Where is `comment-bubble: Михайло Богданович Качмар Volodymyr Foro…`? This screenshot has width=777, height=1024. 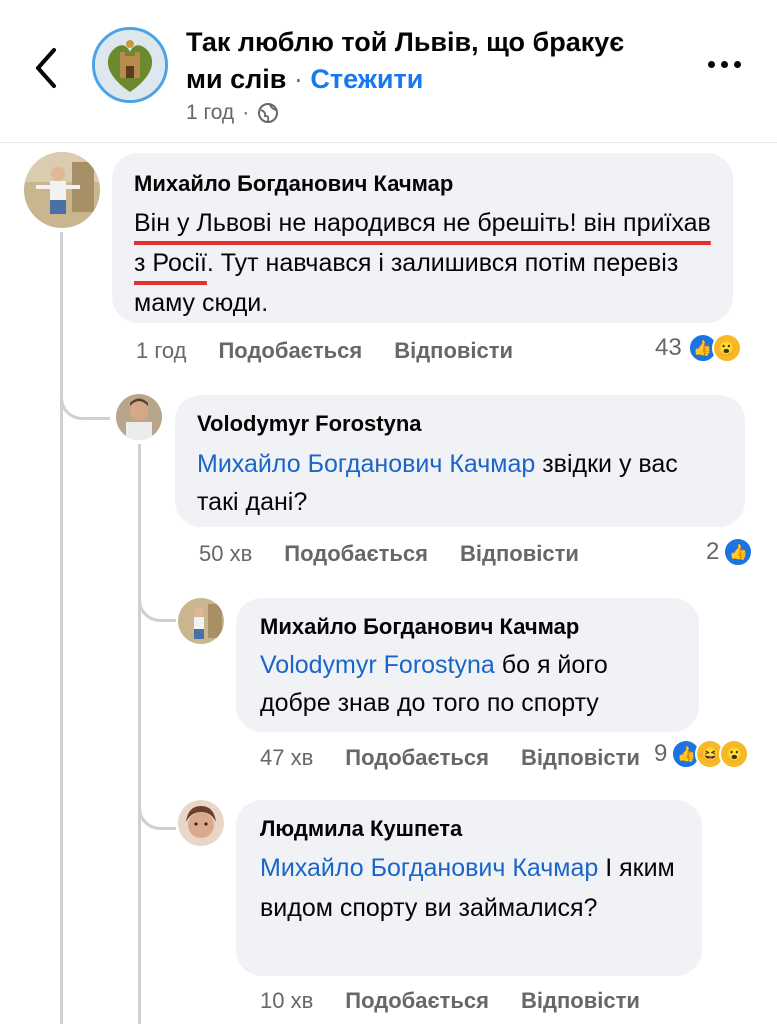
comment-bubble: Михайло Богданович Качмар Volodymyr Foro… is located at coordinates (467, 665).